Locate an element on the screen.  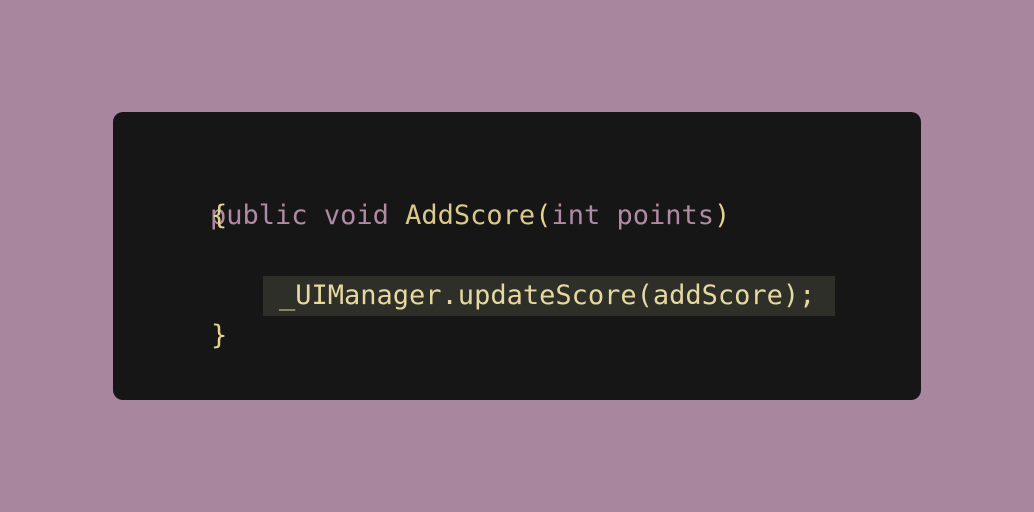
code-line-update-score: _UIManager.updateScore(addScore); is located at coordinates (547, 295).